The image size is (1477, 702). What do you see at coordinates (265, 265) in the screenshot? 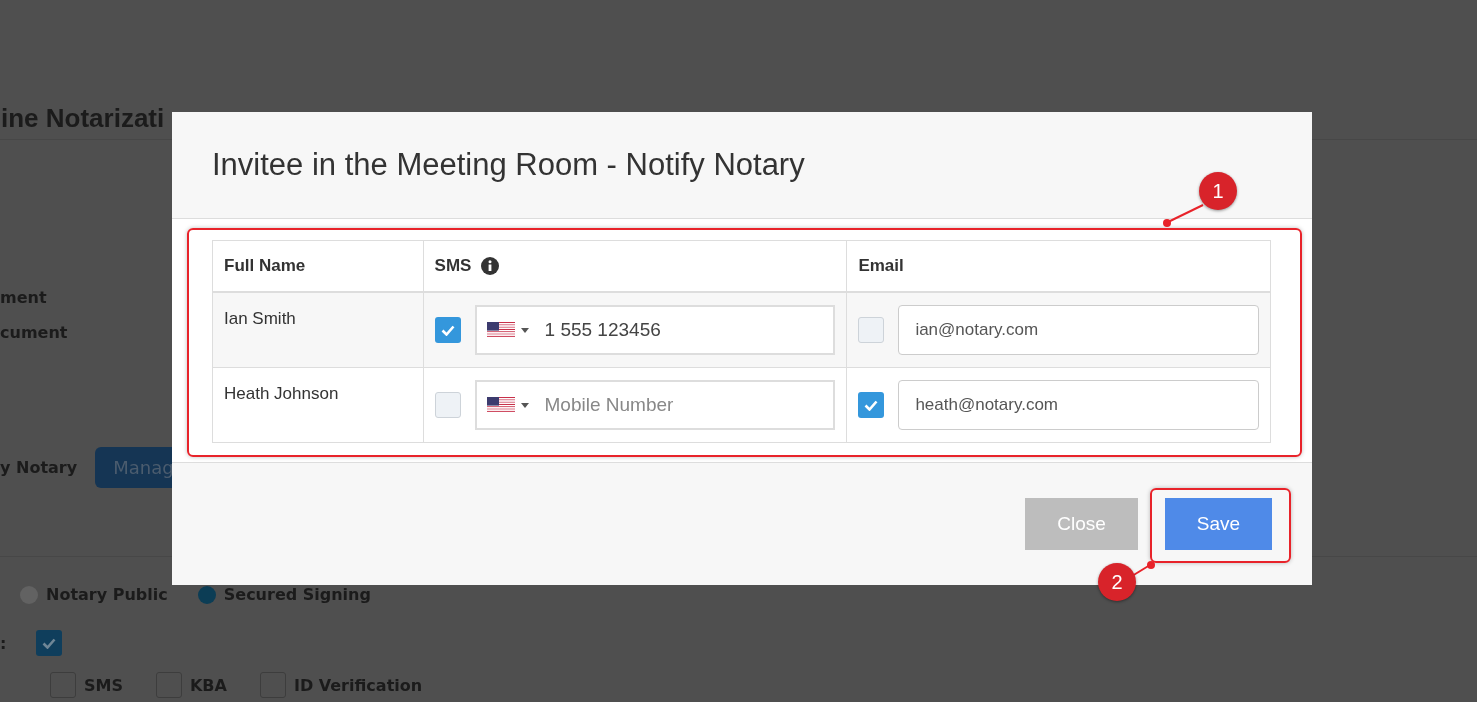
I see `column-header: Full Name` at bounding box center [265, 265].